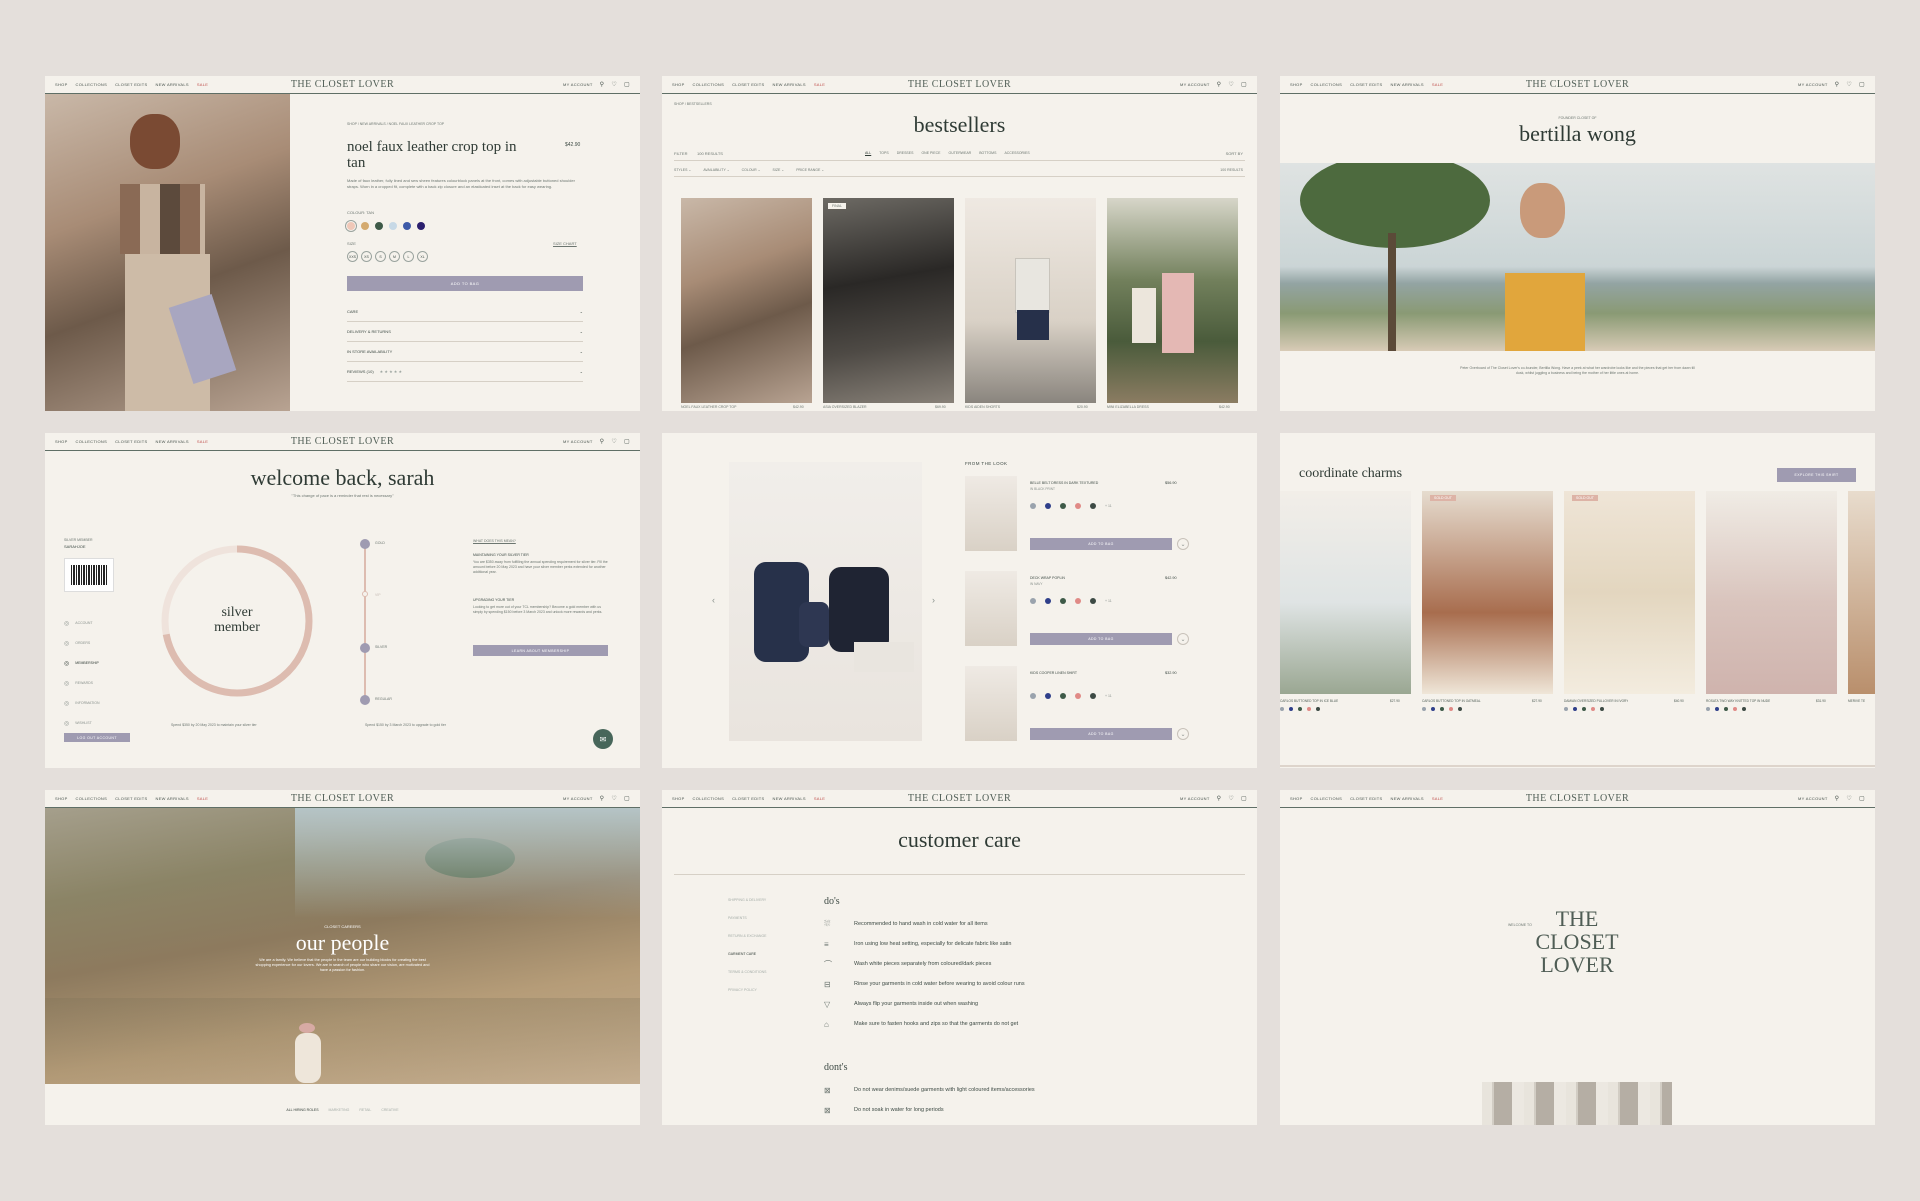 The image size is (1920, 1201). Describe the element at coordinates (365, 1110) in the screenshot. I see `career-tab: RETAIL` at that location.